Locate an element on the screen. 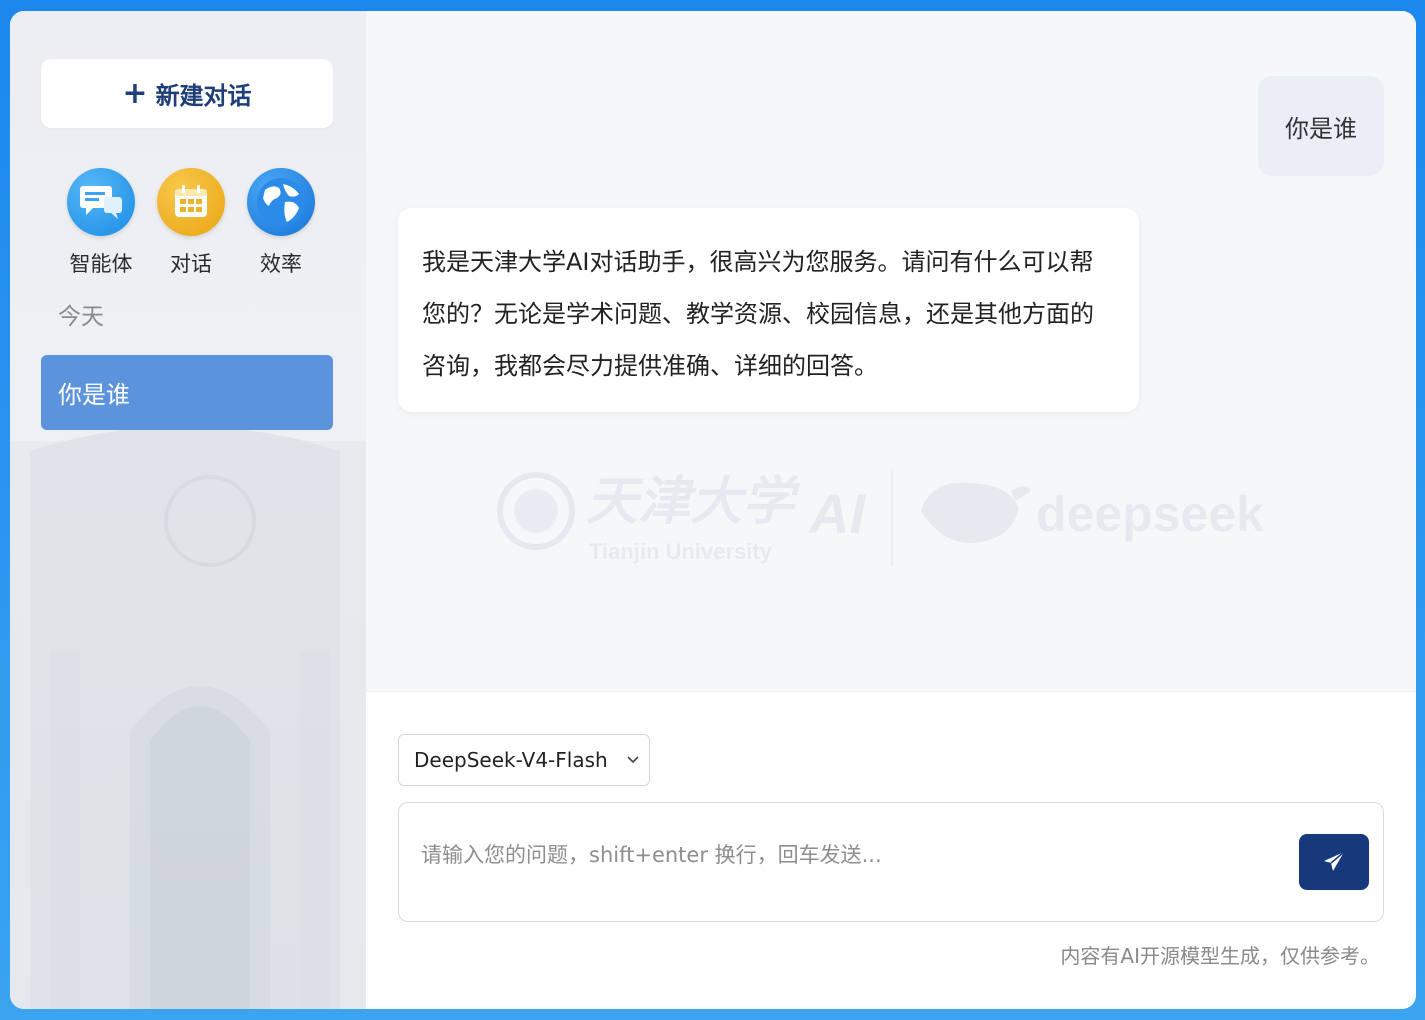 The width and height of the screenshot is (1425, 1020). user-message-text: 你是谁 is located at coordinates (1321, 128).